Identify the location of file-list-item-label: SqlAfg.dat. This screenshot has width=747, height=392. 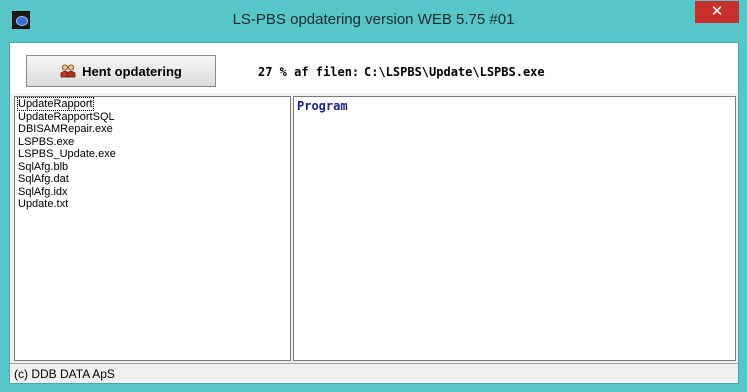
(43, 179).